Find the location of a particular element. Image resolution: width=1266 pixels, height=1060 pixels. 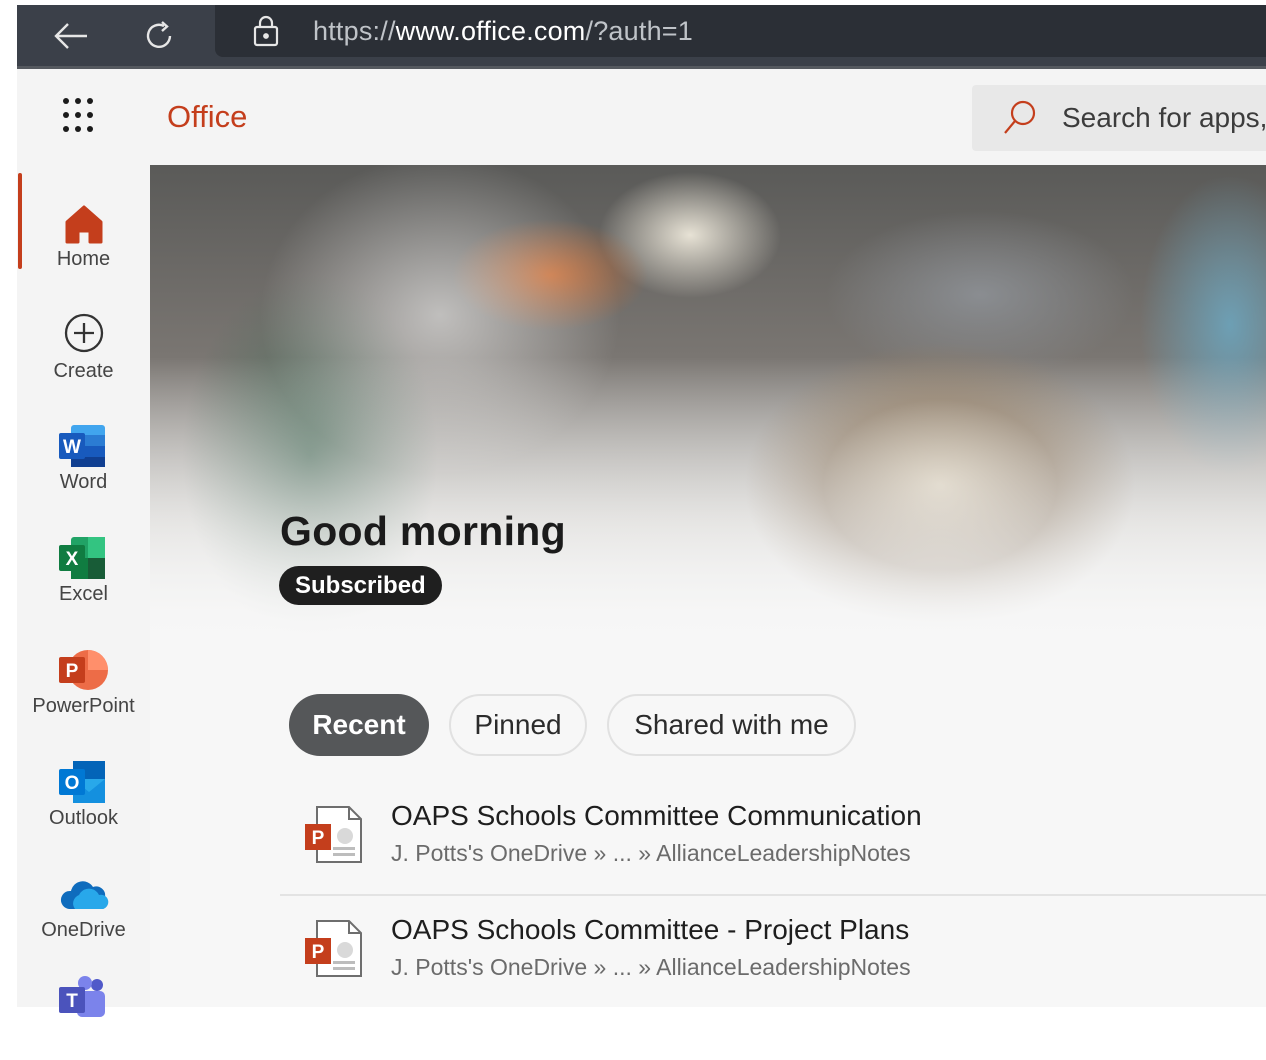

svg-text: W is located at coordinates (72, 447).